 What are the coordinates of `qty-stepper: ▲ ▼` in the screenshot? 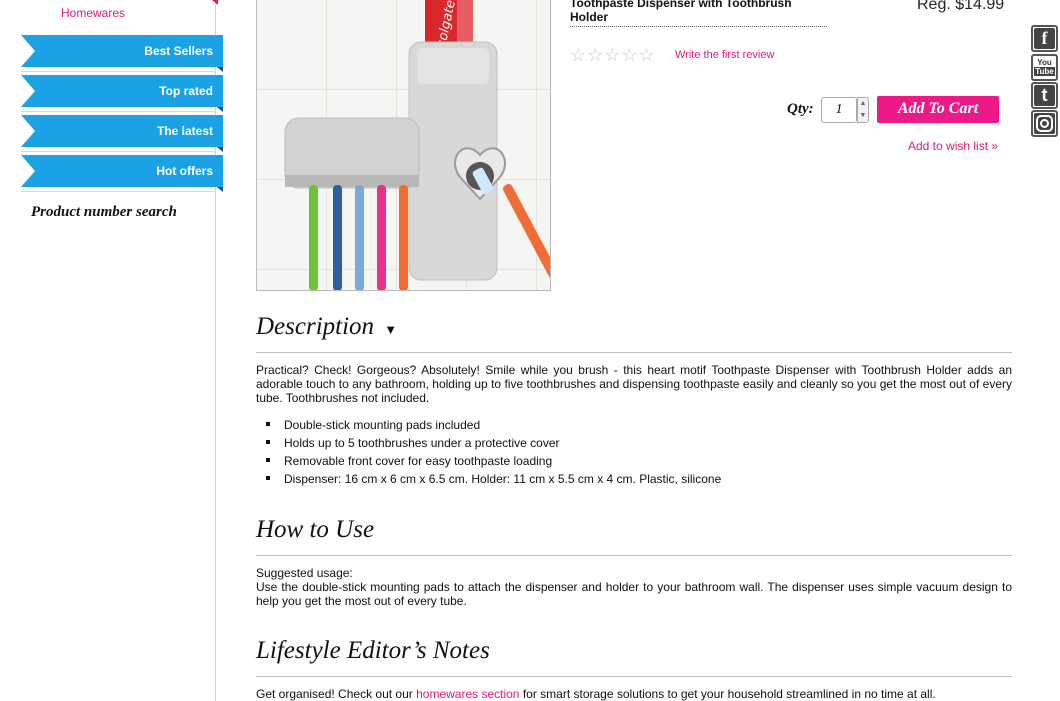 It's located at (863, 110).